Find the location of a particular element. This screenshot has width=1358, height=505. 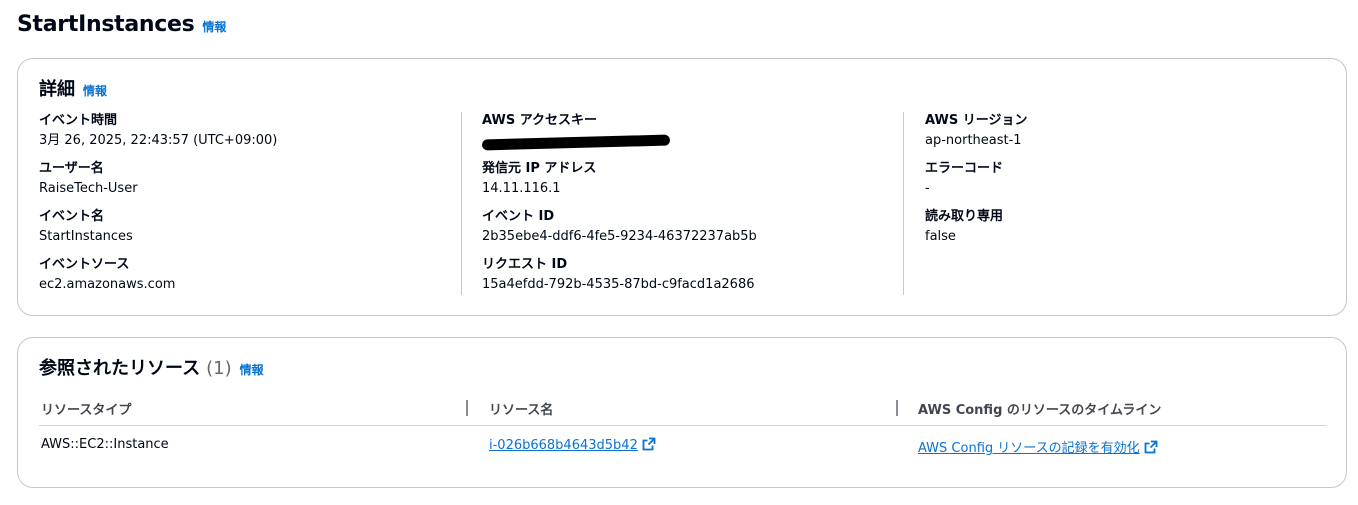

error-code-label: エラーコード is located at coordinates (964, 168).